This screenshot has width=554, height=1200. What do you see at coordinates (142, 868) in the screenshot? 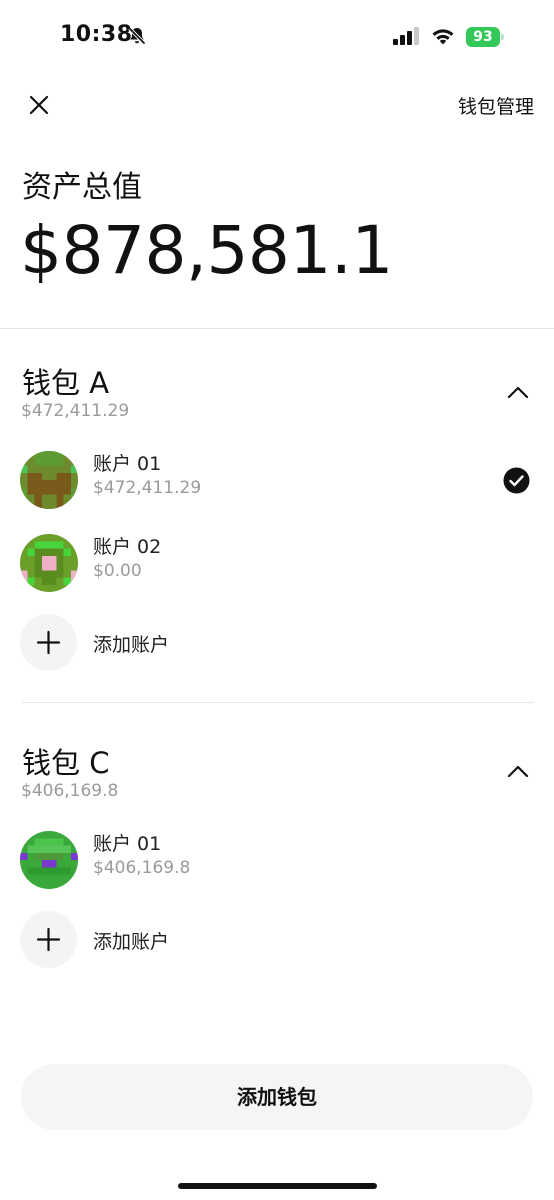
I see `account-balance: $406,169.8` at bounding box center [142, 868].